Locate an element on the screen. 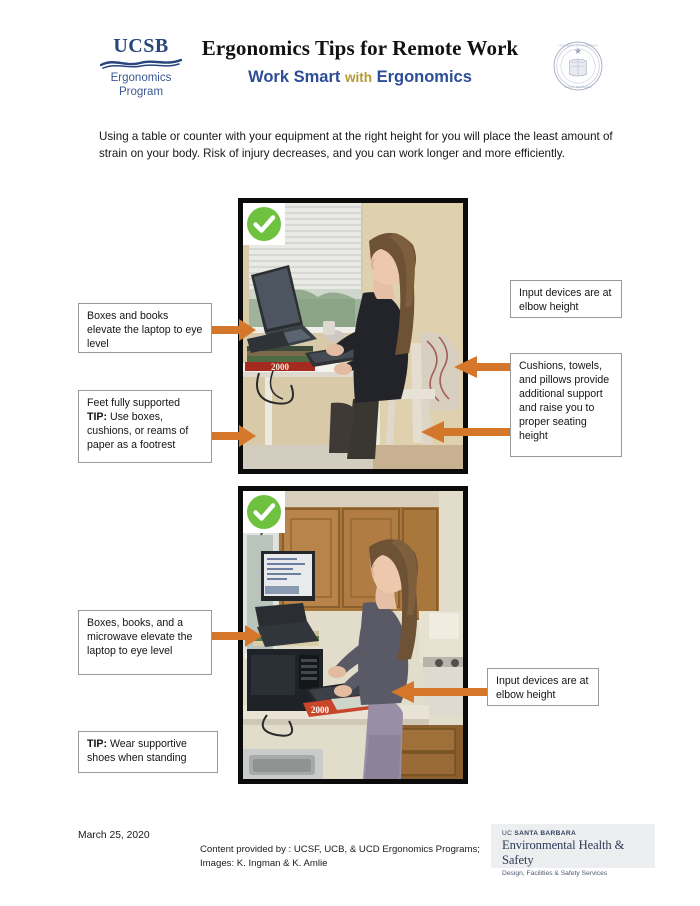 This screenshot has width=700, height=906. ucsb-wave-icon is located at coordinates (141, 63).